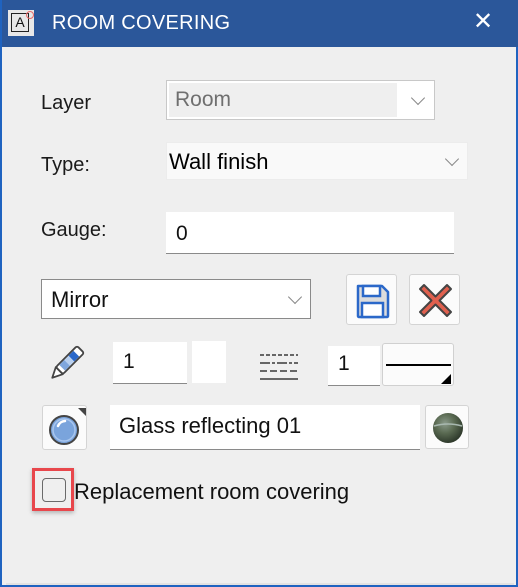  I want to click on red-x-icon, so click(435, 300).